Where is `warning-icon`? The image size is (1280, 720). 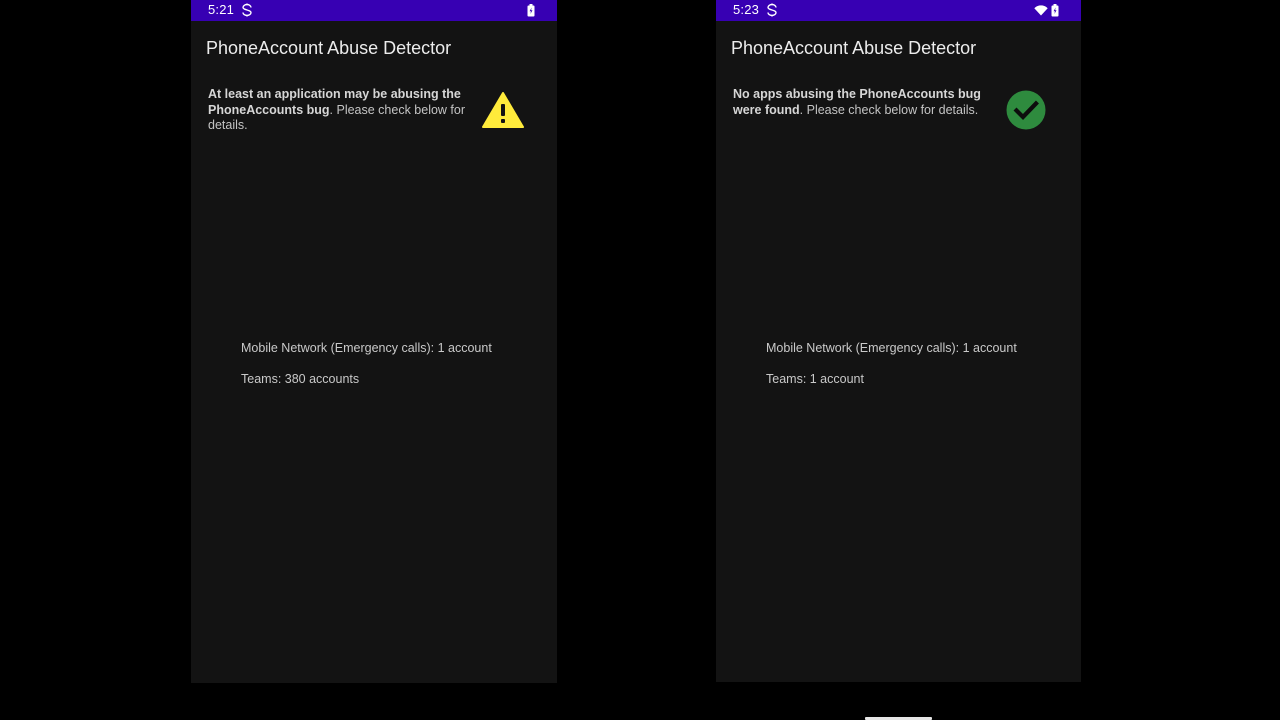 warning-icon is located at coordinates (503, 110).